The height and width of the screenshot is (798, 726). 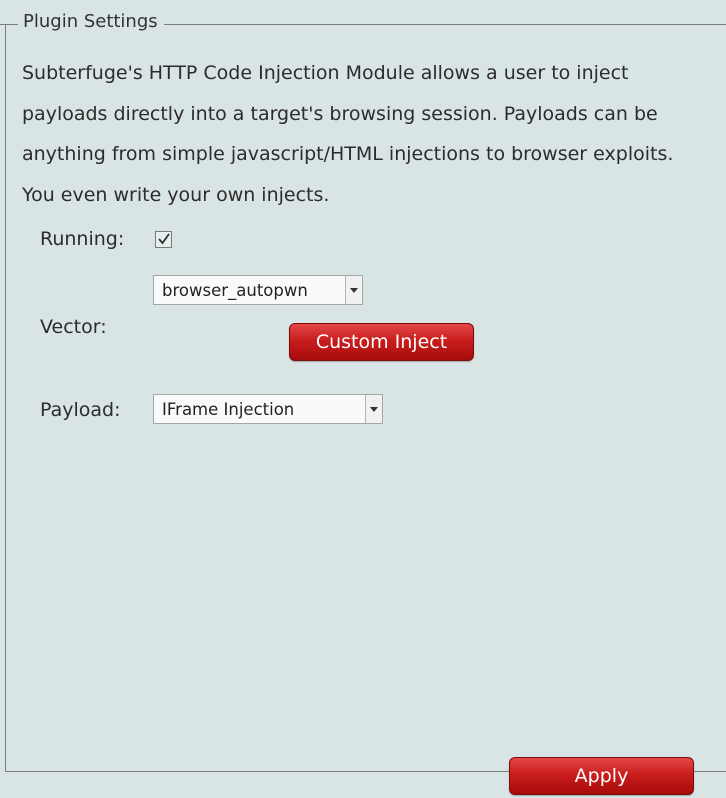 What do you see at coordinates (80, 410) in the screenshot?
I see `payload-label: Payload:` at bounding box center [80, 410].